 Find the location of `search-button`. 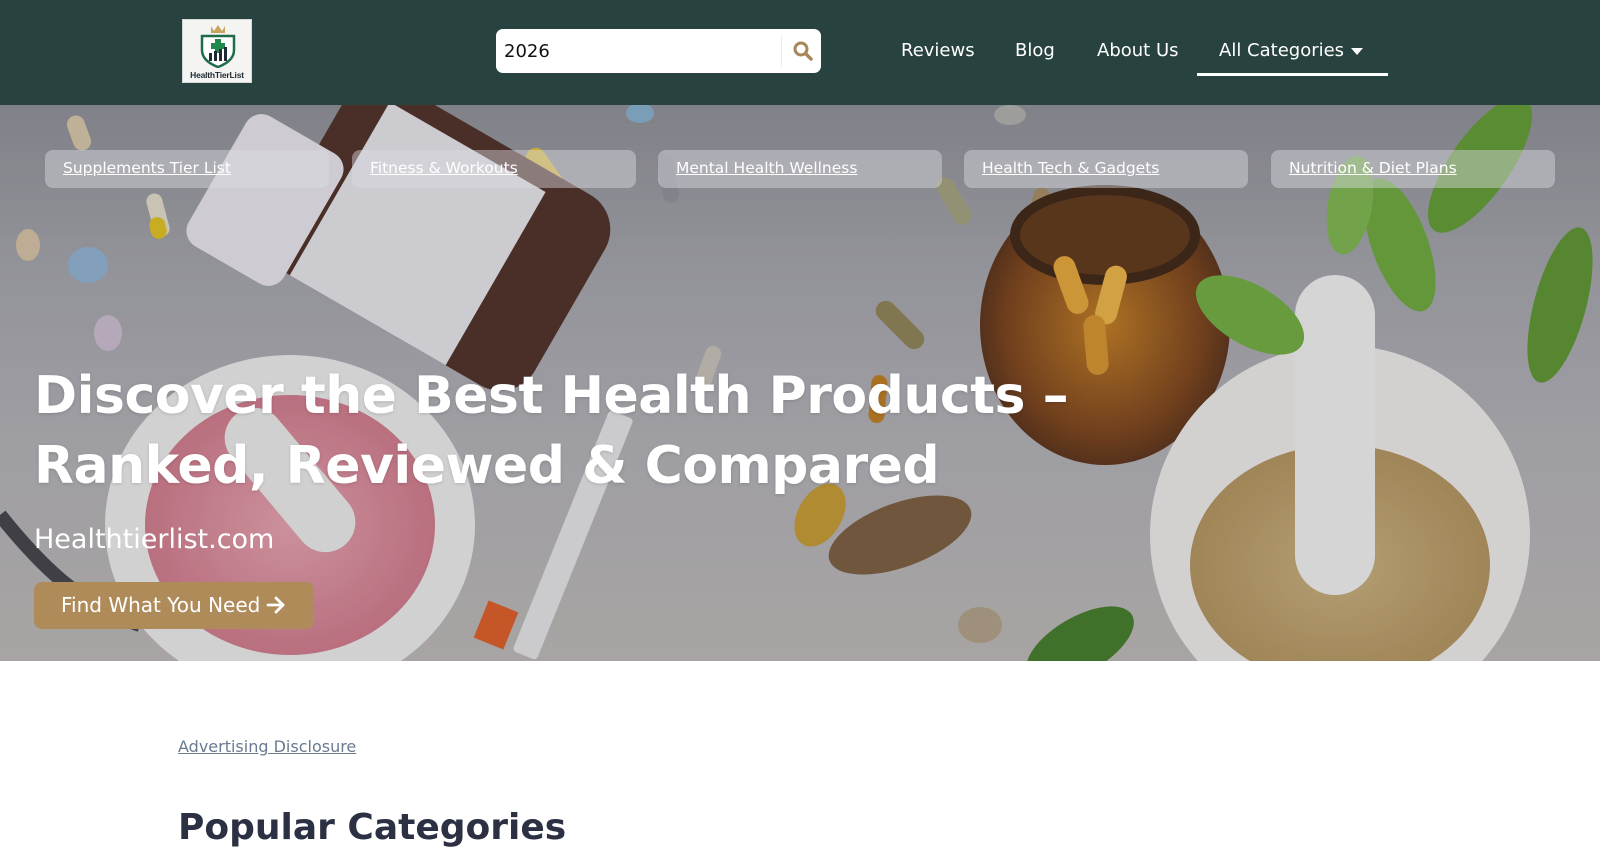

search-button is located at coordinates (802, 51).